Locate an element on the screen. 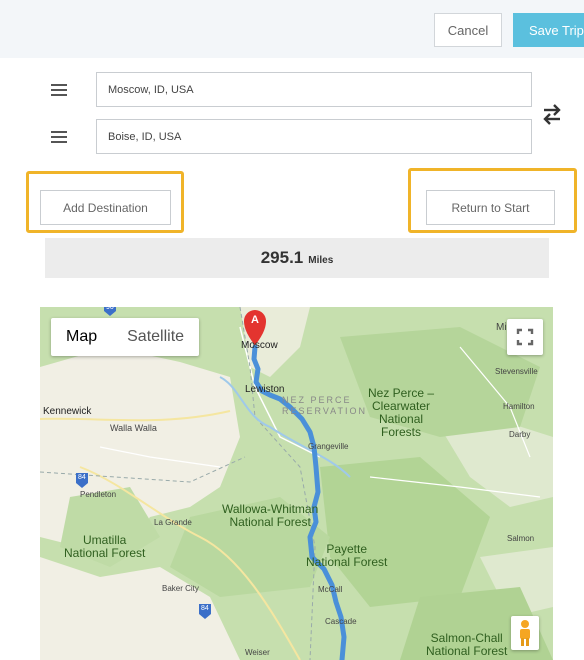 The width and height of the screenshot is (584, 660). map-label-salmon: Salmon is located at coordinates (521, 538).